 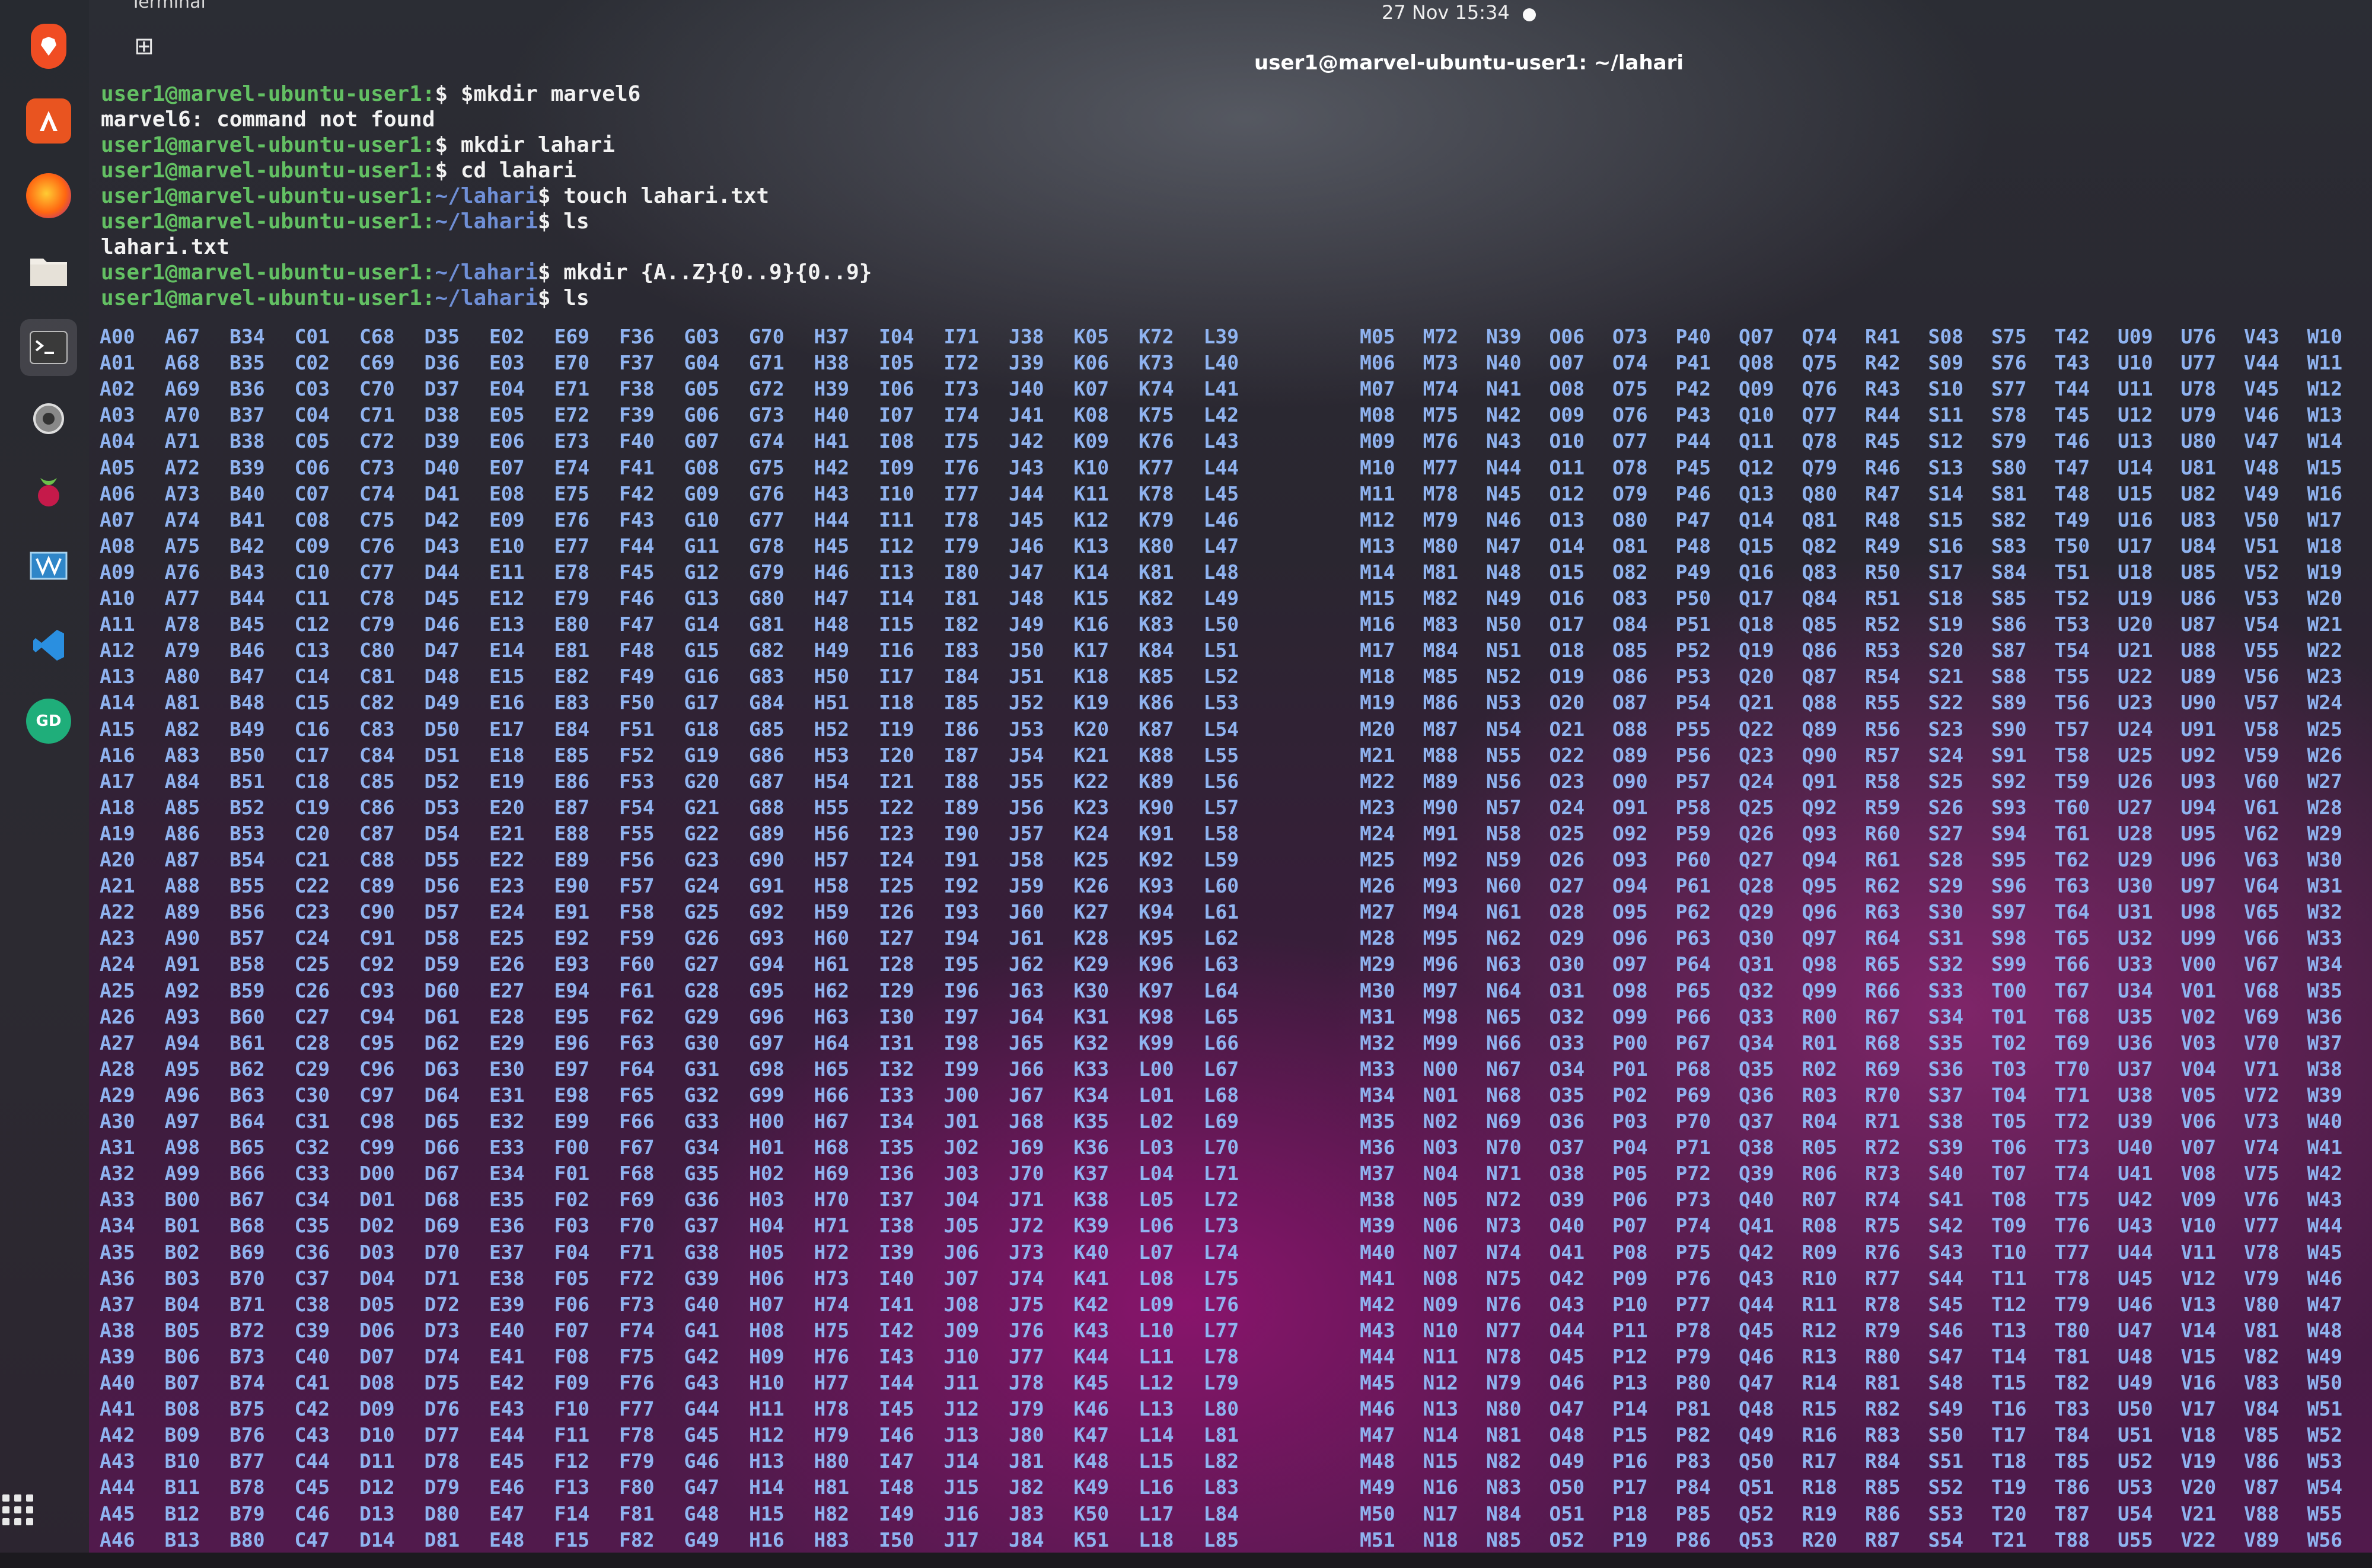 I want to click on directory-entry: M98, so click(x=1441, y=1017).